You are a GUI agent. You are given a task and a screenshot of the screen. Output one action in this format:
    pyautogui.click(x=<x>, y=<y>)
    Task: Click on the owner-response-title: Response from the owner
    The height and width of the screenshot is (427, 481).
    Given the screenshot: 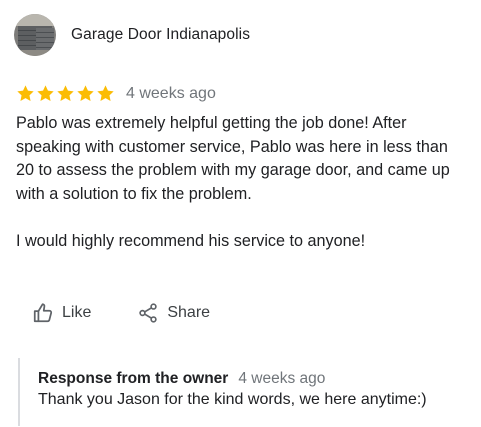 What is the action you would take?
    pyautogui.click(x=133, y=378)
    